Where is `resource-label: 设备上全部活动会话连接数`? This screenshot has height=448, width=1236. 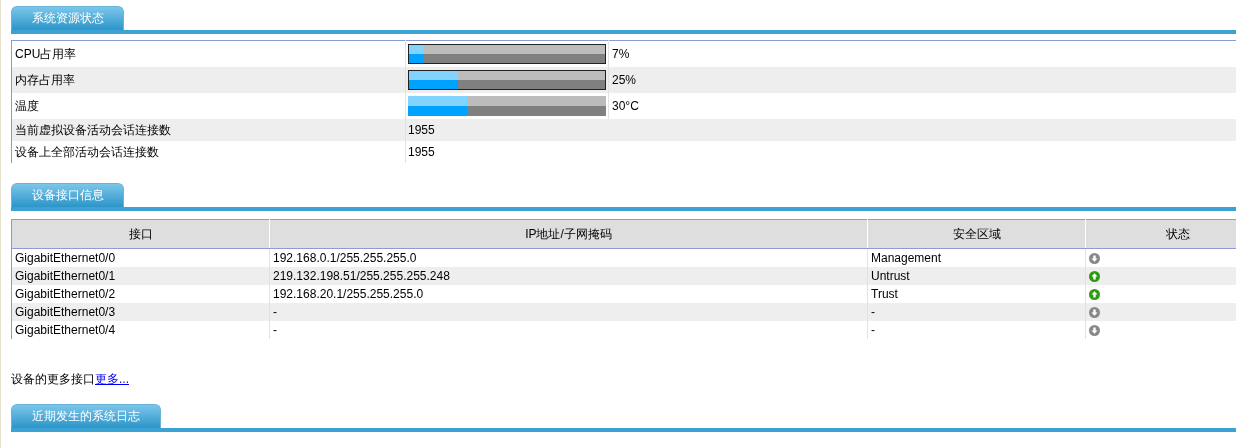
resource-label: 设备上全部活动会话连接数 is located at coordinates (208, 152).